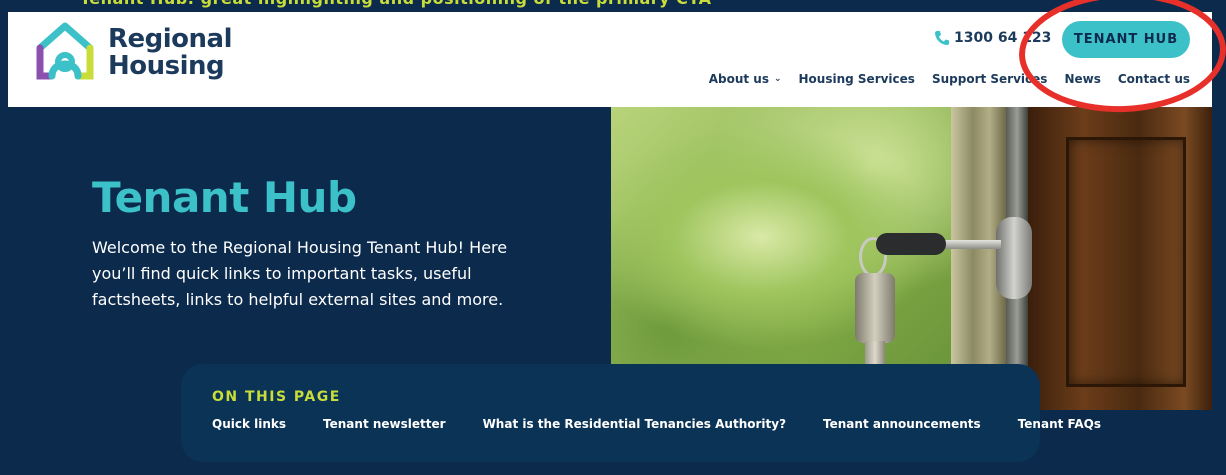 This screenshot has width=1226, height=475. What do you see at coordinates (1014, 258) in the screenshot?
I see `lock-cylinder` at bounding box center [1014, 258].